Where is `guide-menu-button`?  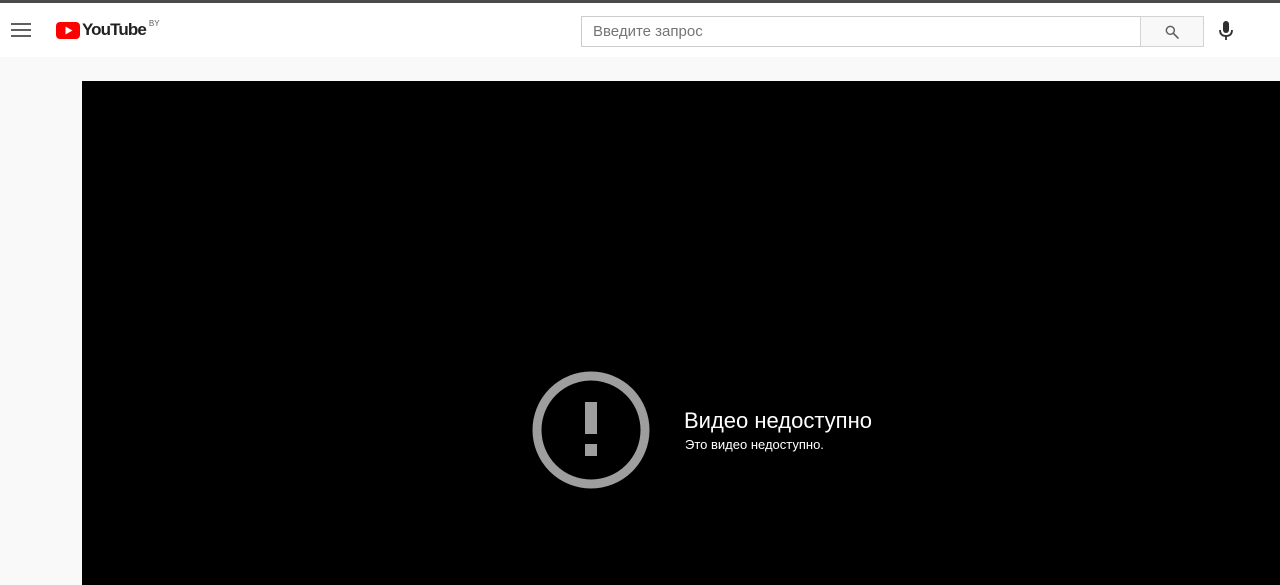 guide-menu-button is located at coordinates (21, 30).